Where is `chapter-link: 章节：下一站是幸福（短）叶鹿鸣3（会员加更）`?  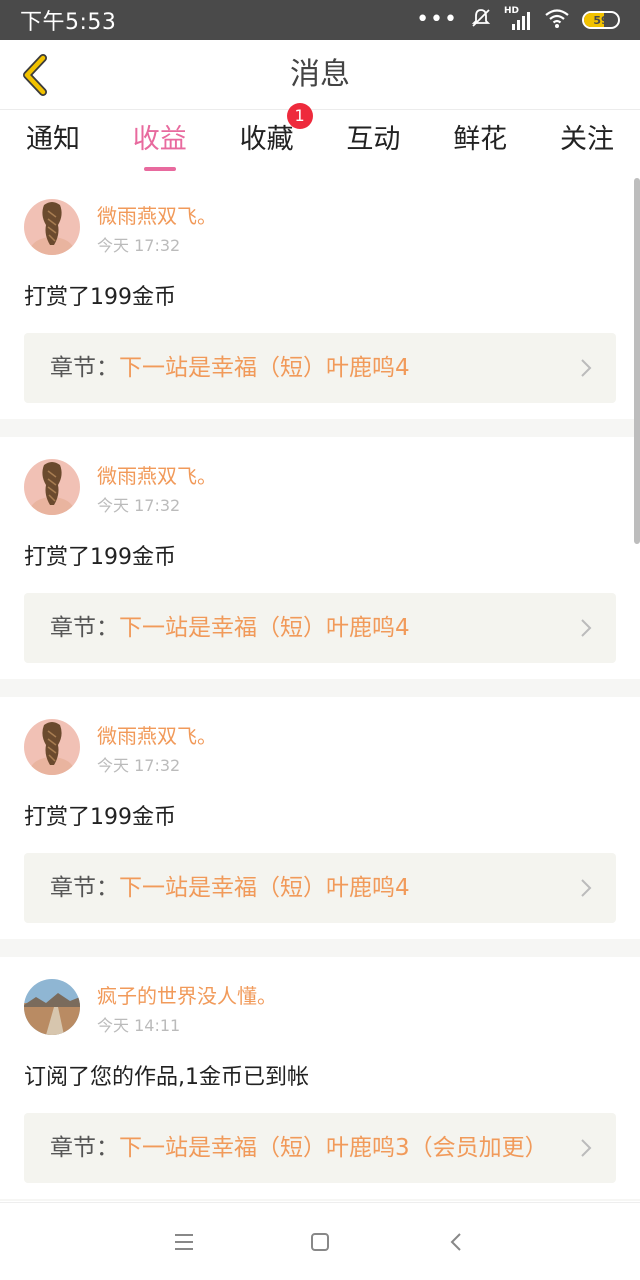
chapter-link: 章节：下一站是幸福（短）叶鹿鸣3（会员加更） is located at coordinates (320, 1148).